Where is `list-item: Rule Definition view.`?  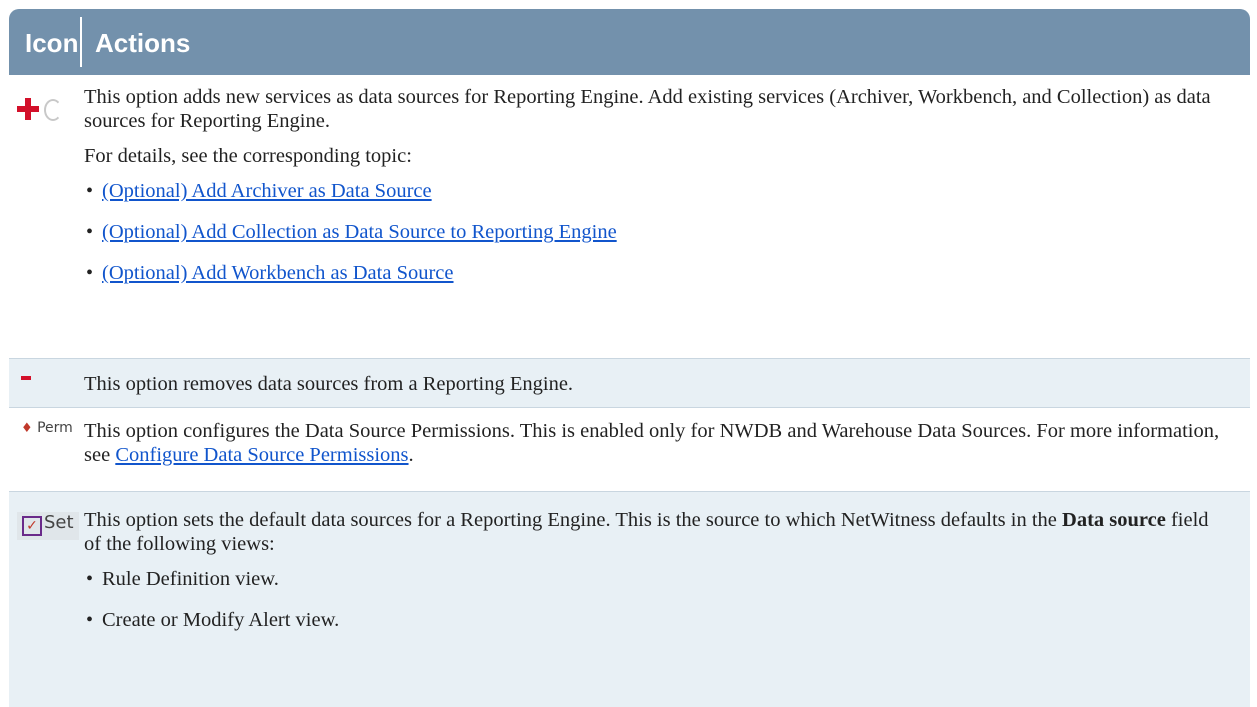 list-item: Rule Definition view. is located at coordinates (654, 579).